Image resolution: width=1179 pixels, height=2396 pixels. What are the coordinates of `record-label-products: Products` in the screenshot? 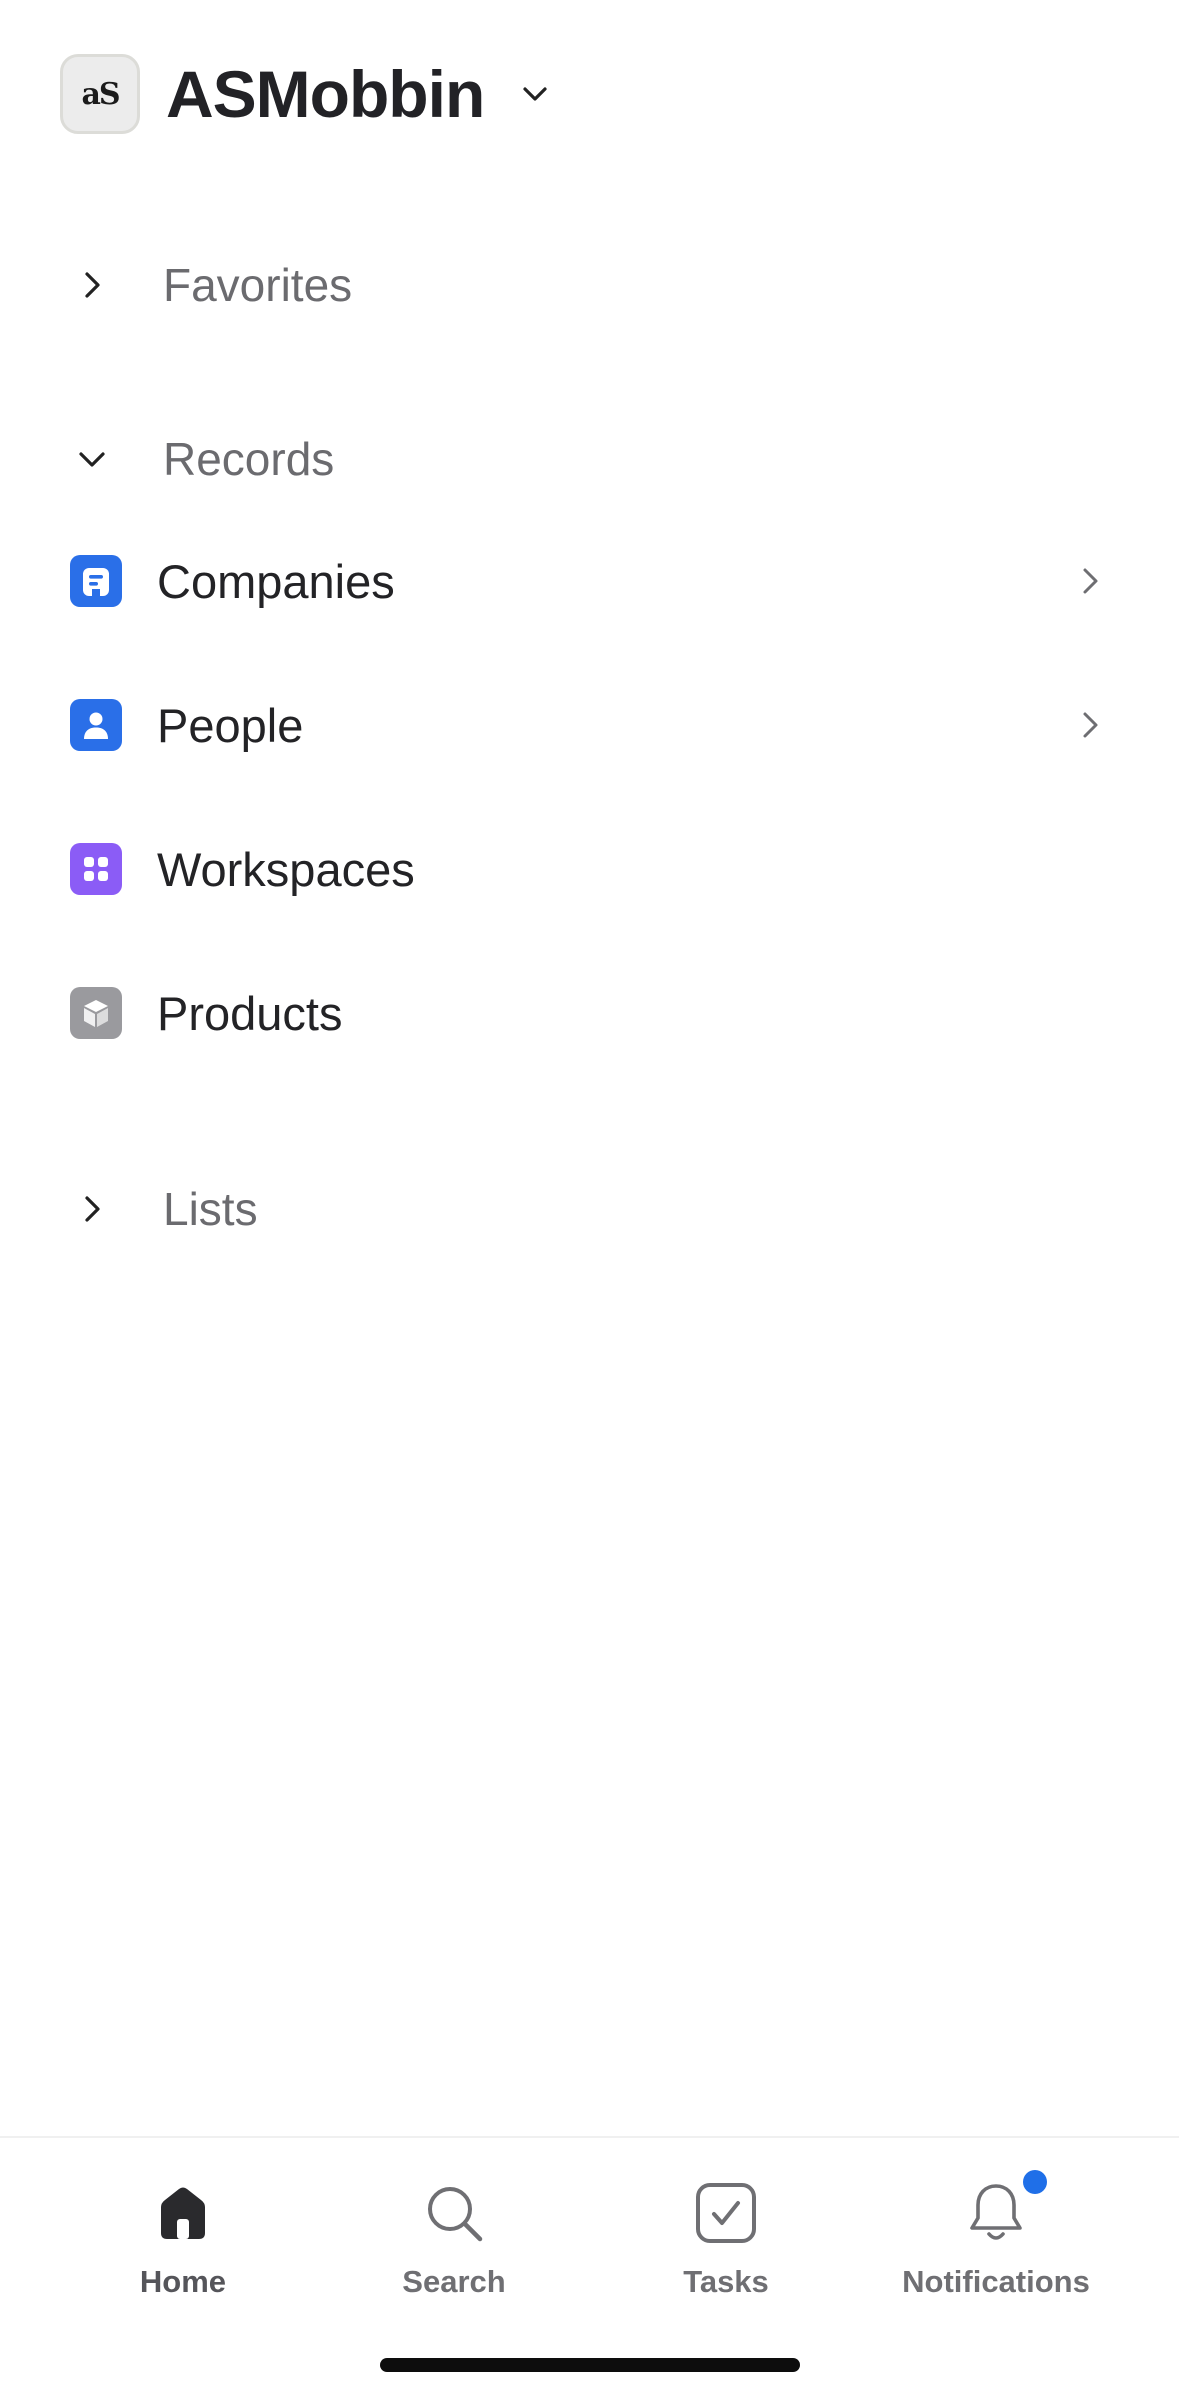 It's located at (250, 1013).